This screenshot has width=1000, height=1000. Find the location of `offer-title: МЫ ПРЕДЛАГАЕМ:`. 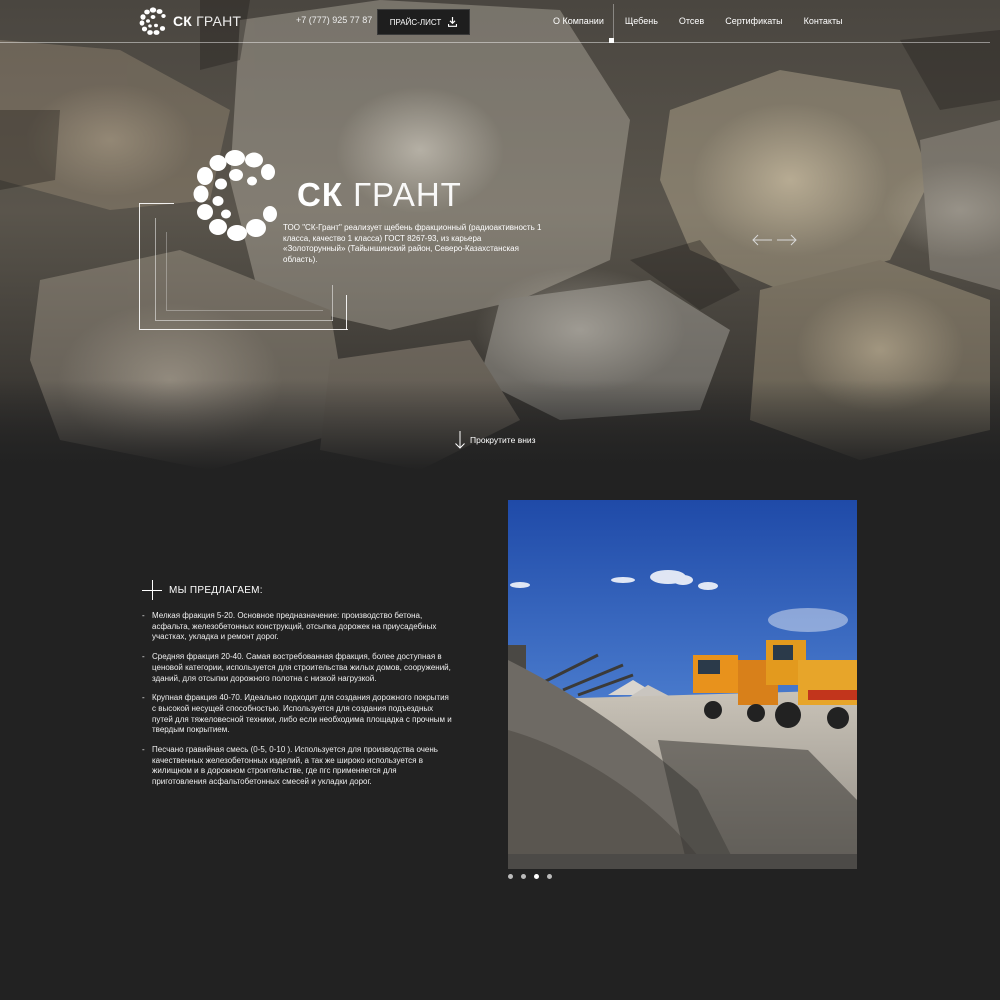

offer-title: МЫ ПРЕДЛАГАЕМ: is located at coordinates (216, 590).